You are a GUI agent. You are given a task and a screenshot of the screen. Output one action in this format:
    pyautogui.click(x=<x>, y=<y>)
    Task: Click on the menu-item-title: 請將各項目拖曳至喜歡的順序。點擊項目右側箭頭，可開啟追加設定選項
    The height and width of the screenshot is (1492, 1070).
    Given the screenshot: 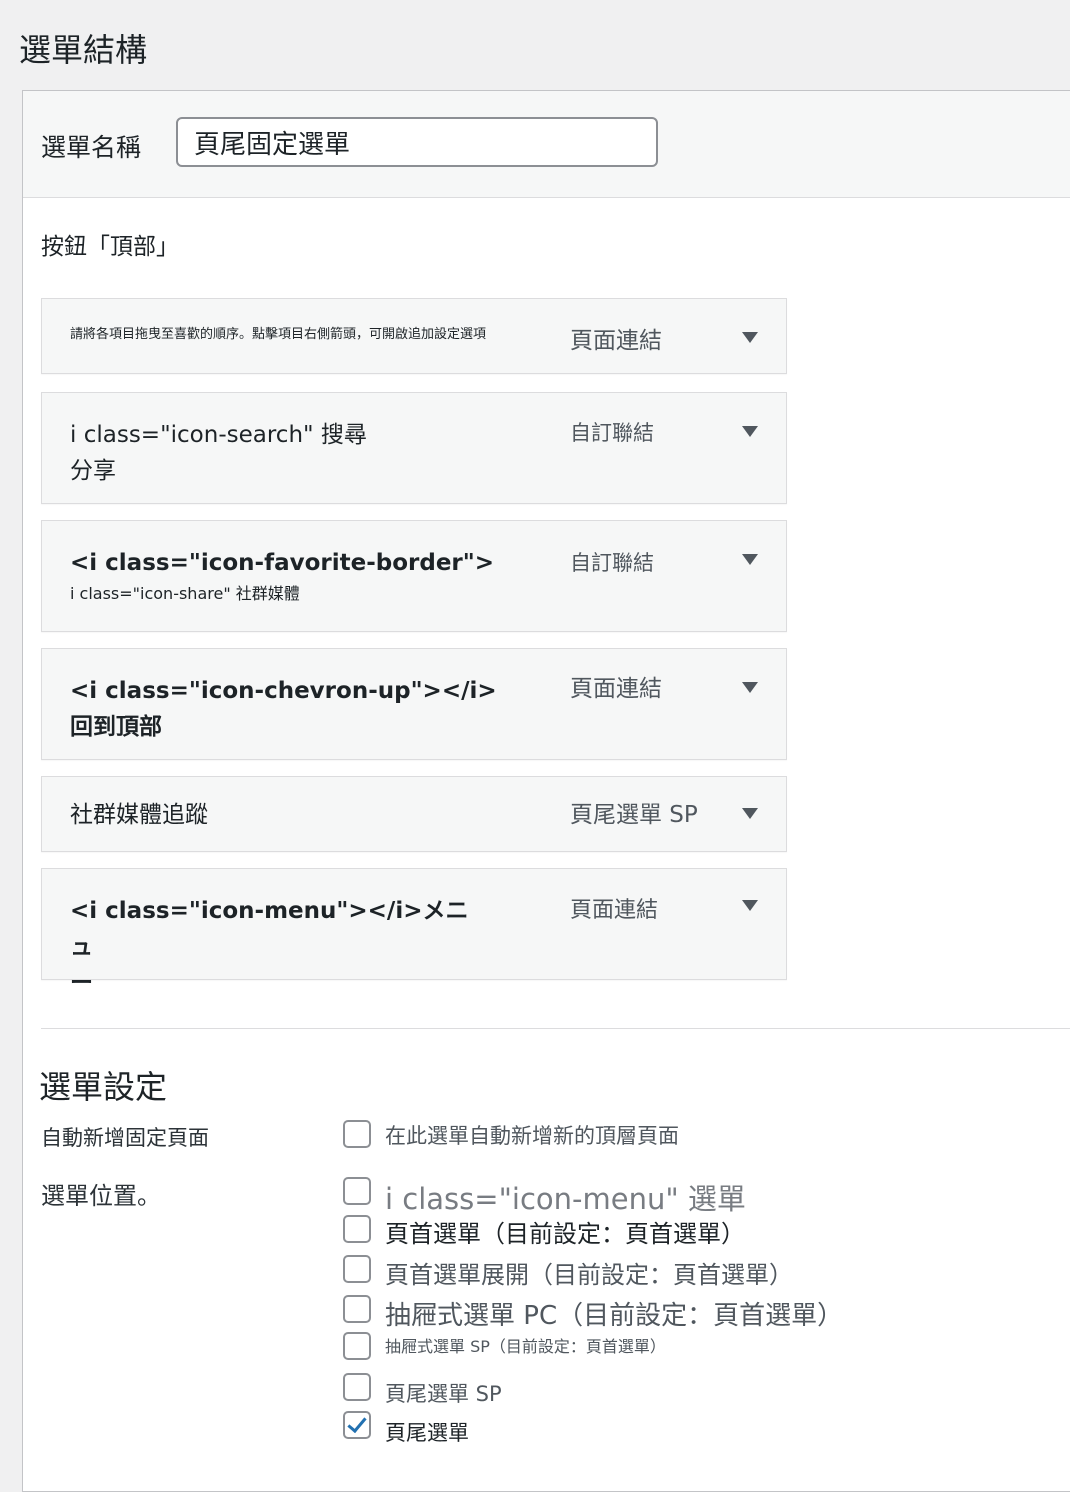 What is the action you would take?
    pyautogui.click(x=278, y=334)
    